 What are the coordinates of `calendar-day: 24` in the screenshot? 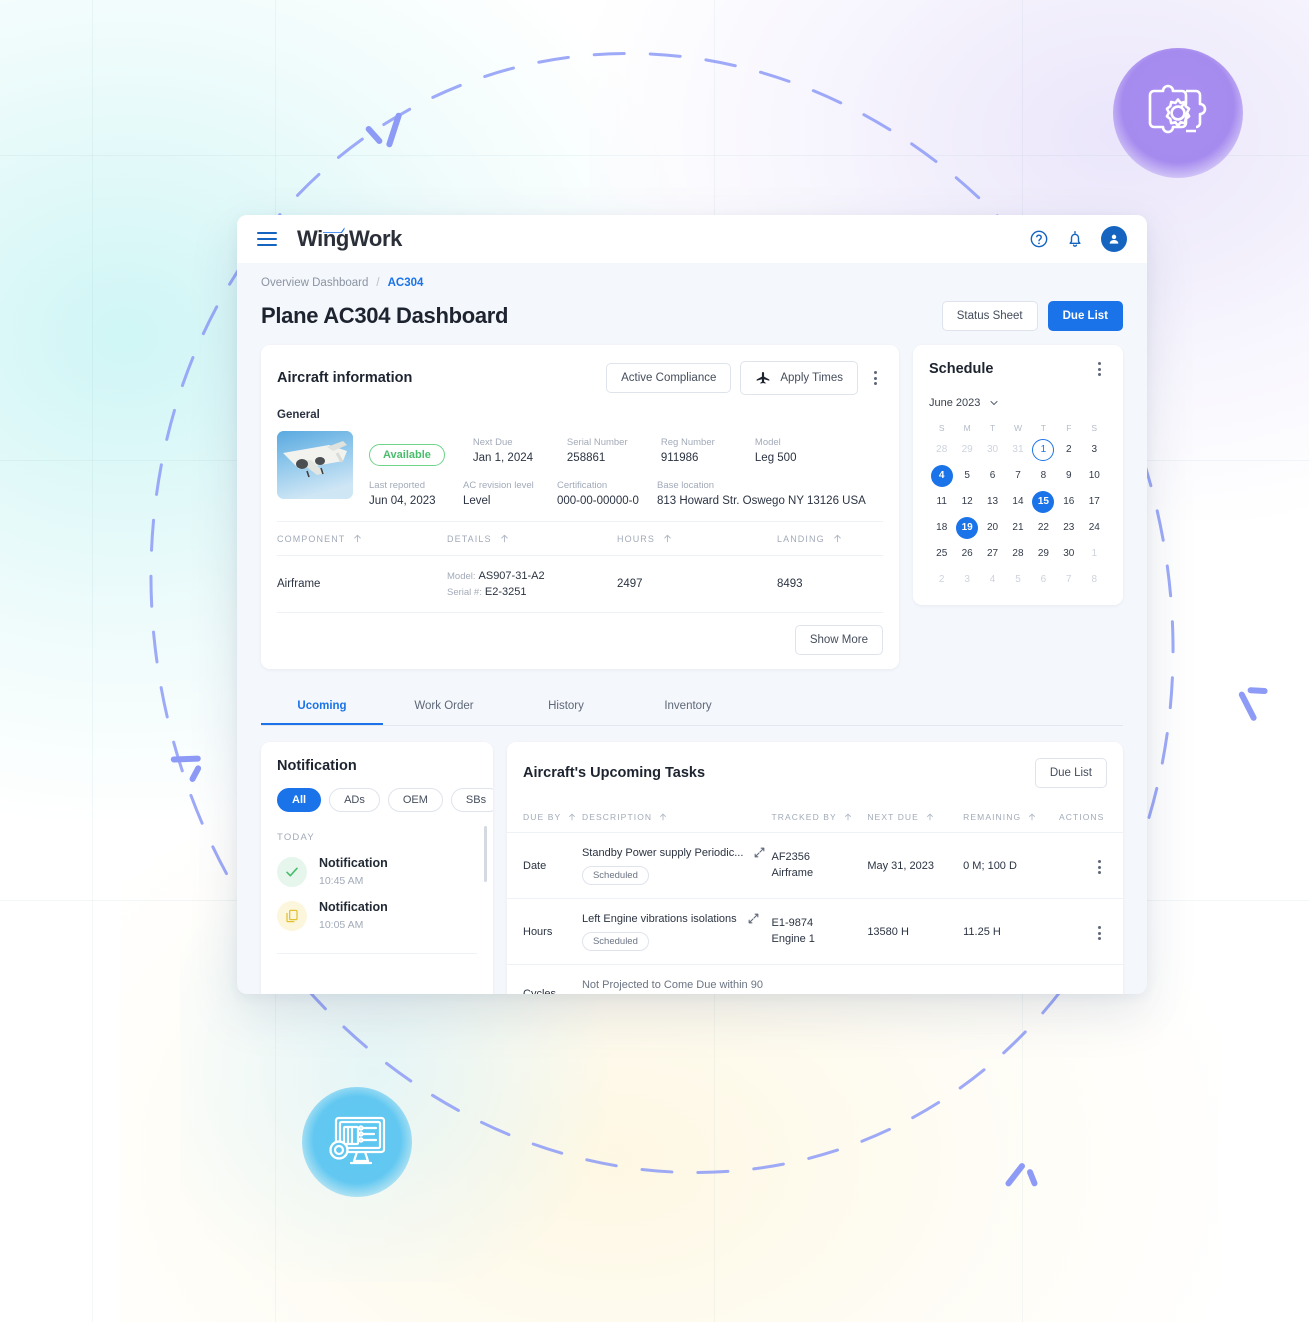 It's located at (1094, 528).